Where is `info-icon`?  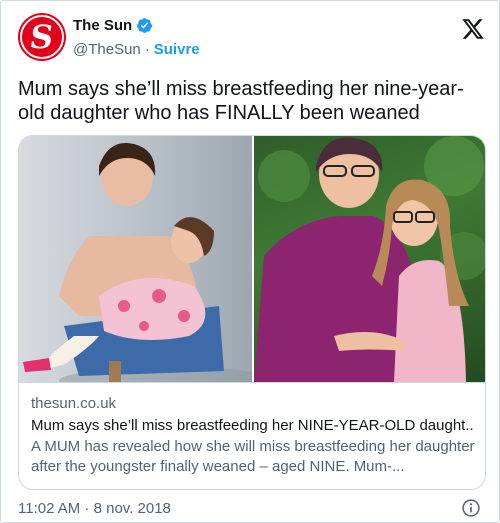 info-icon is located at coordinates (471, 508).